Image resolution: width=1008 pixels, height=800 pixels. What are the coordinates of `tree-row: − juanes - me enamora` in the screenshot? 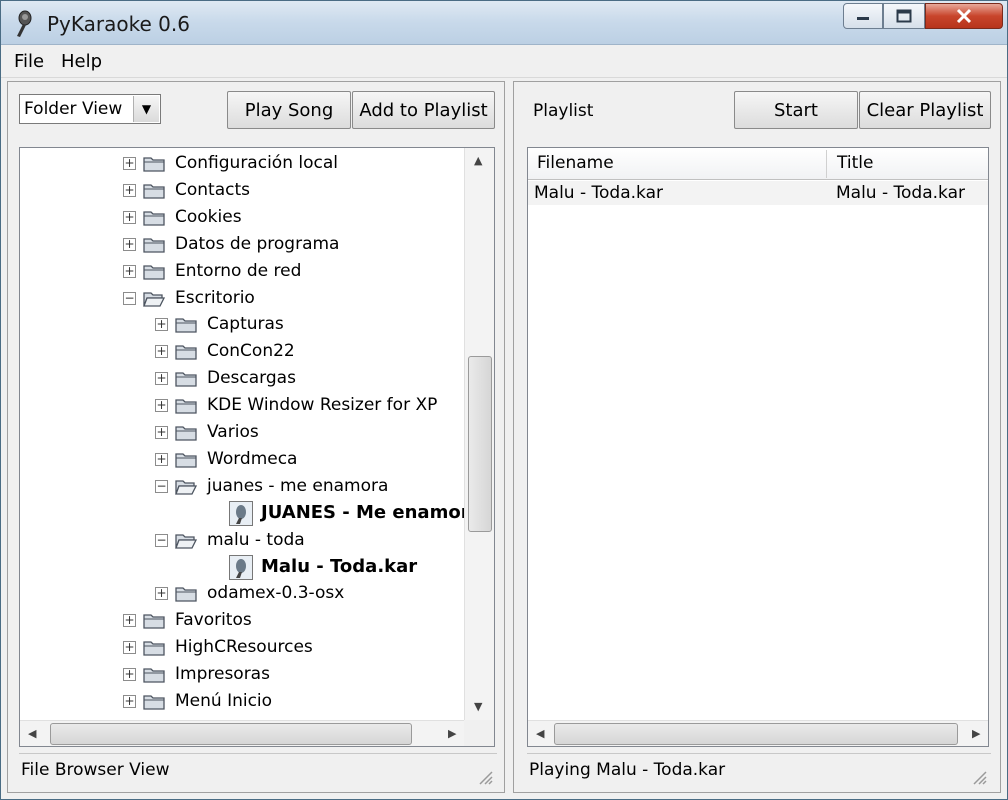 It's located at (242, 486).